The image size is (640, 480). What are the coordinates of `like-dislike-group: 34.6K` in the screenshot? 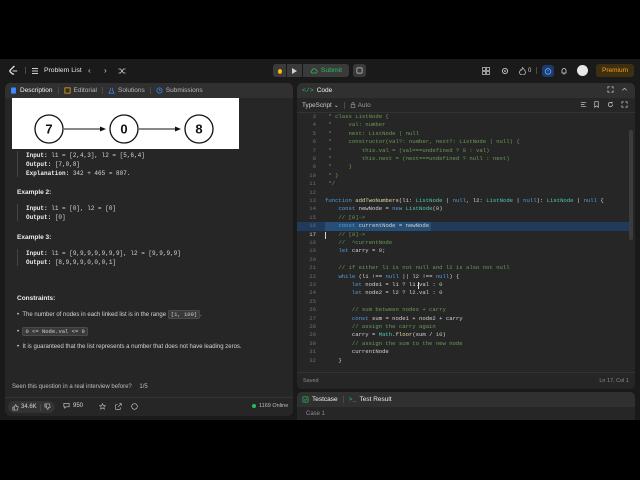 It's located at (31, 407).